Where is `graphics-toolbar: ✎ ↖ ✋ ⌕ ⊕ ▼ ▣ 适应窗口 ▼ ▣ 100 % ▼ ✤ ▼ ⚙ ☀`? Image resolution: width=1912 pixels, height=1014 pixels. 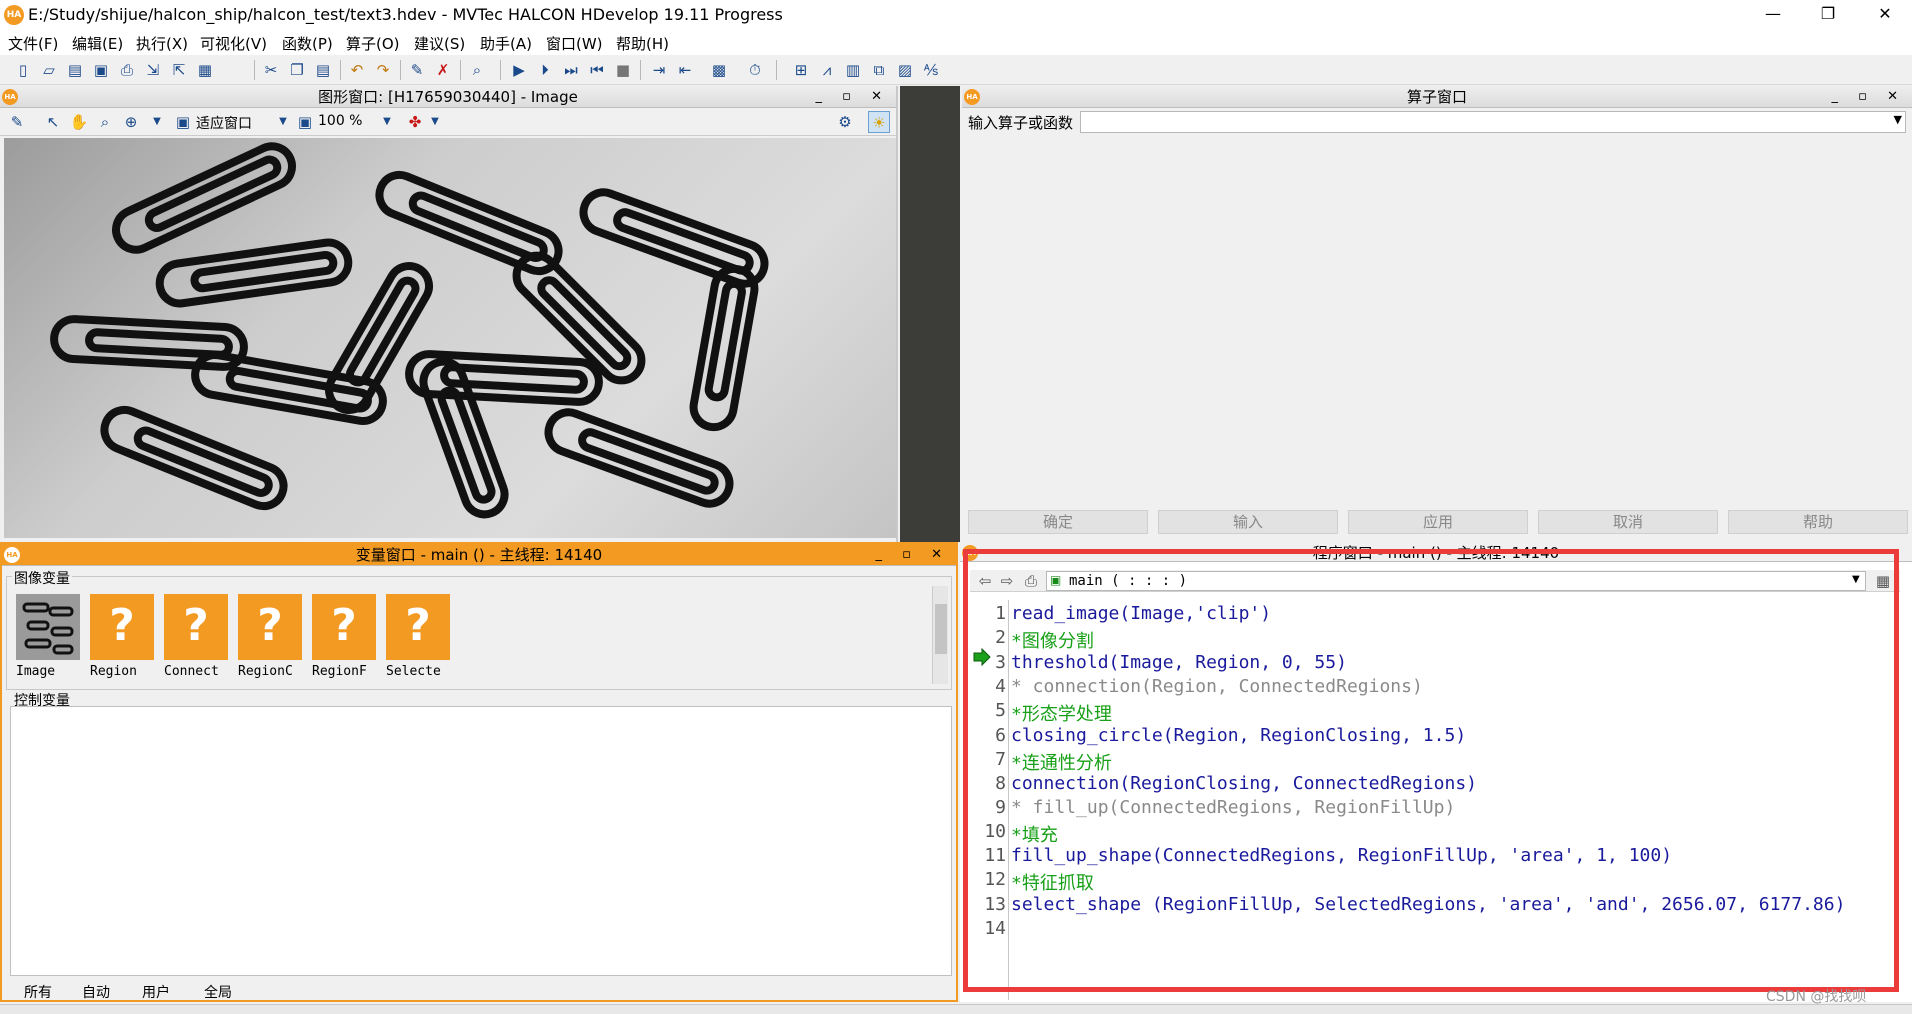 graphics-toolbar: ✎ ↖ ✋ ⌕ ⊕ ▼ ▣ 适应窗口 ▼ ▣ 100 % ▼ ✤ ▼ ⚙ ☀ is located at coordinates (449, 122).